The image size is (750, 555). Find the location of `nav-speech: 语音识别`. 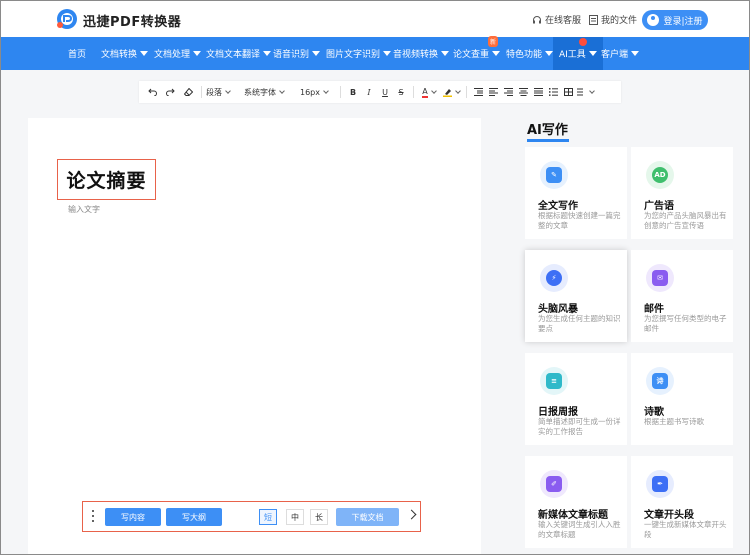

nav-speech: 语音识别 is located at coordinates (297, 53).